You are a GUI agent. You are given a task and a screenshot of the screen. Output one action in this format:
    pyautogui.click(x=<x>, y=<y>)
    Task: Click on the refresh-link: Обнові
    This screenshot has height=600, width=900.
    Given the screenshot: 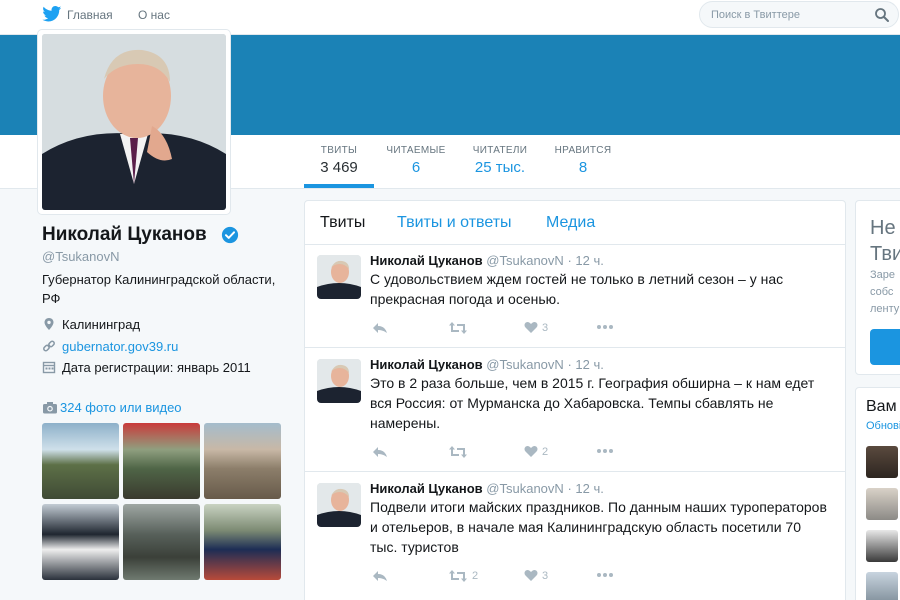 What is the action you would take?
    pyautogui.click(x=883, y=426)
    